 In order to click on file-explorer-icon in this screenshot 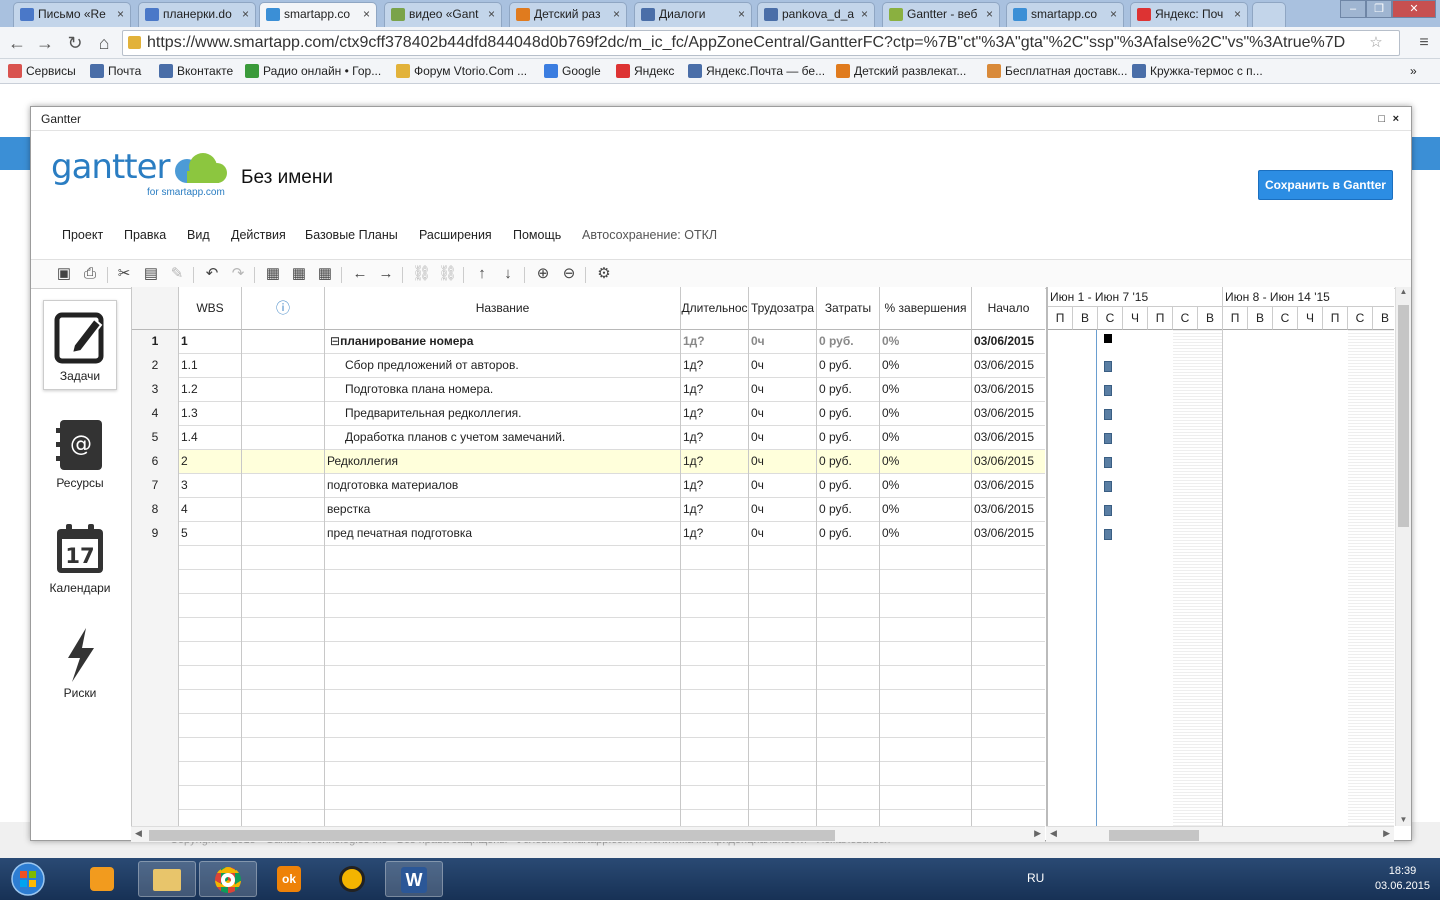, I will do `click(167, 879)`.